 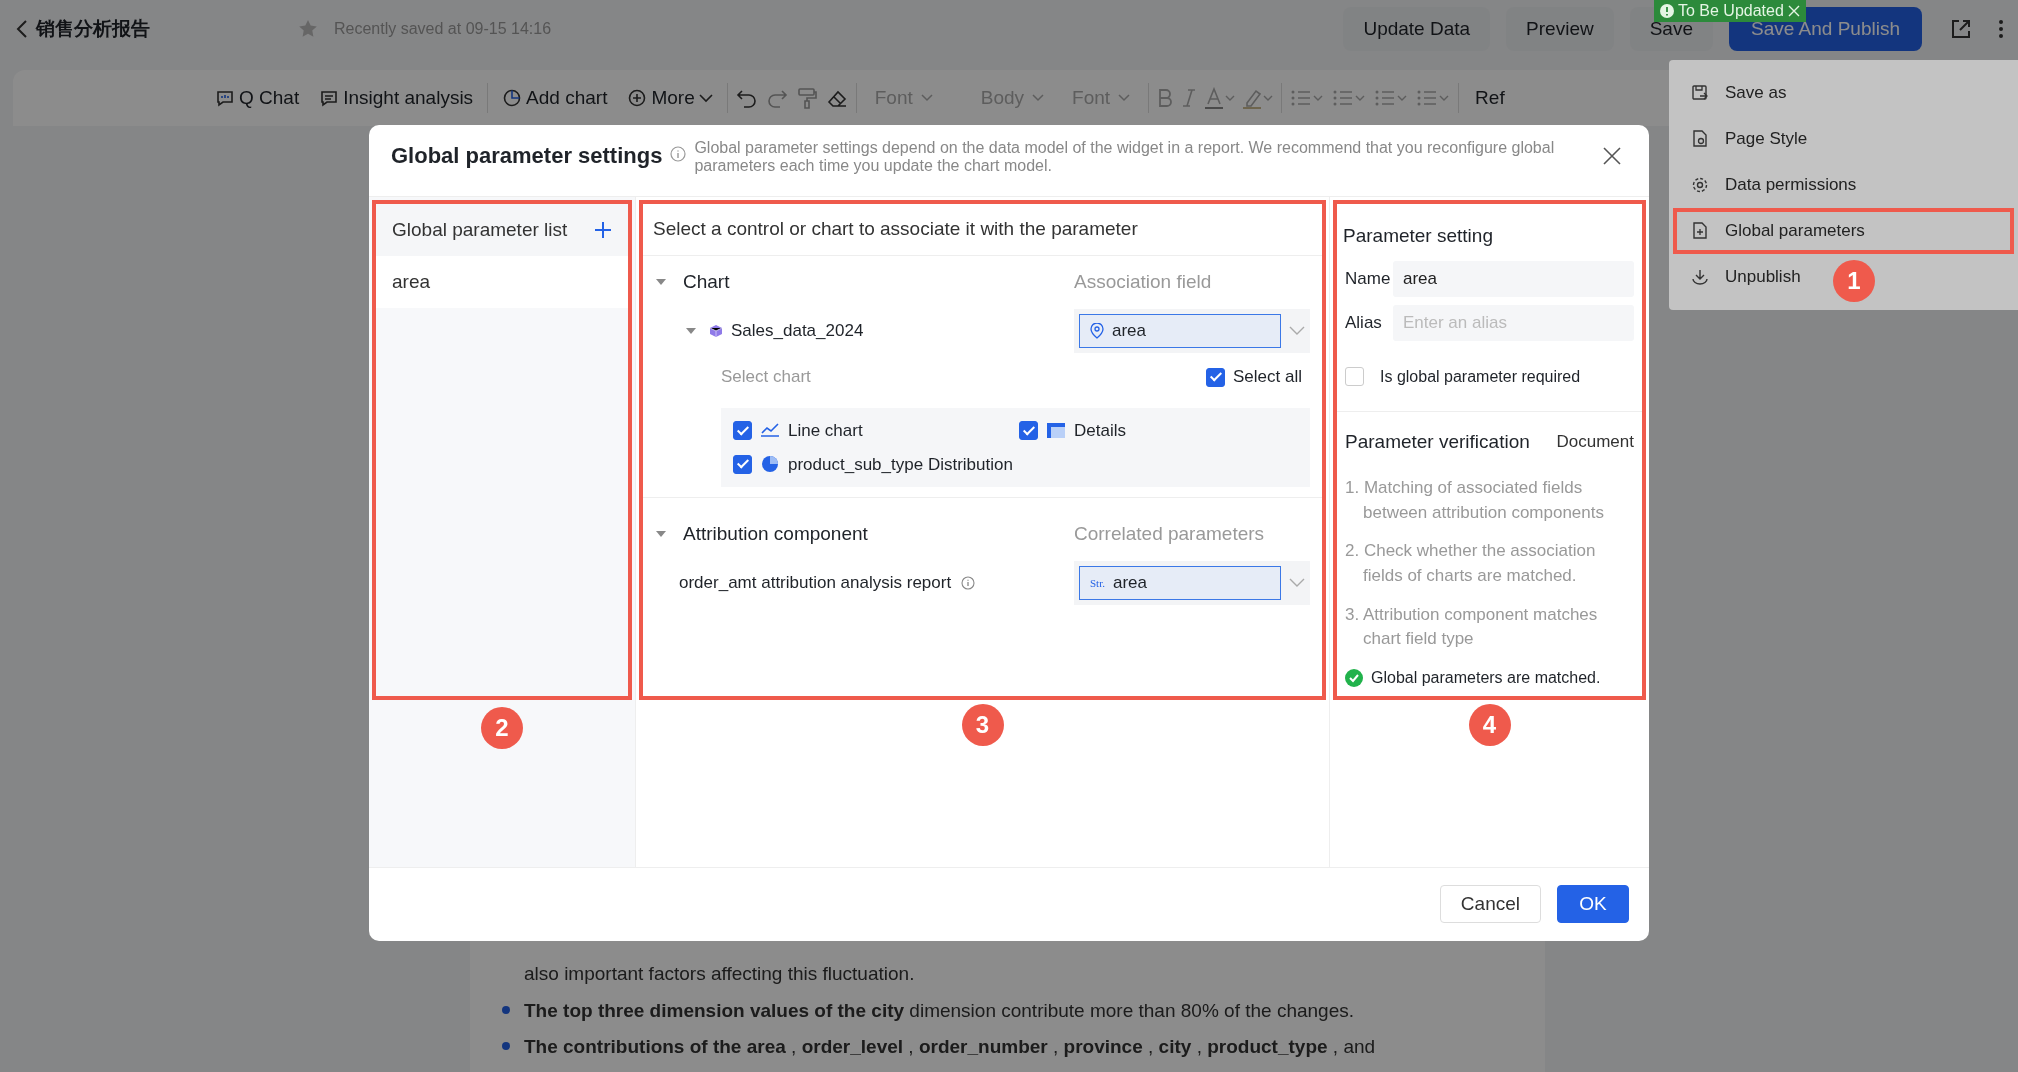 What do you see at coordinates (603, 230) in the screenshot?
I see `add-icon` at bounding box center [603, 230].